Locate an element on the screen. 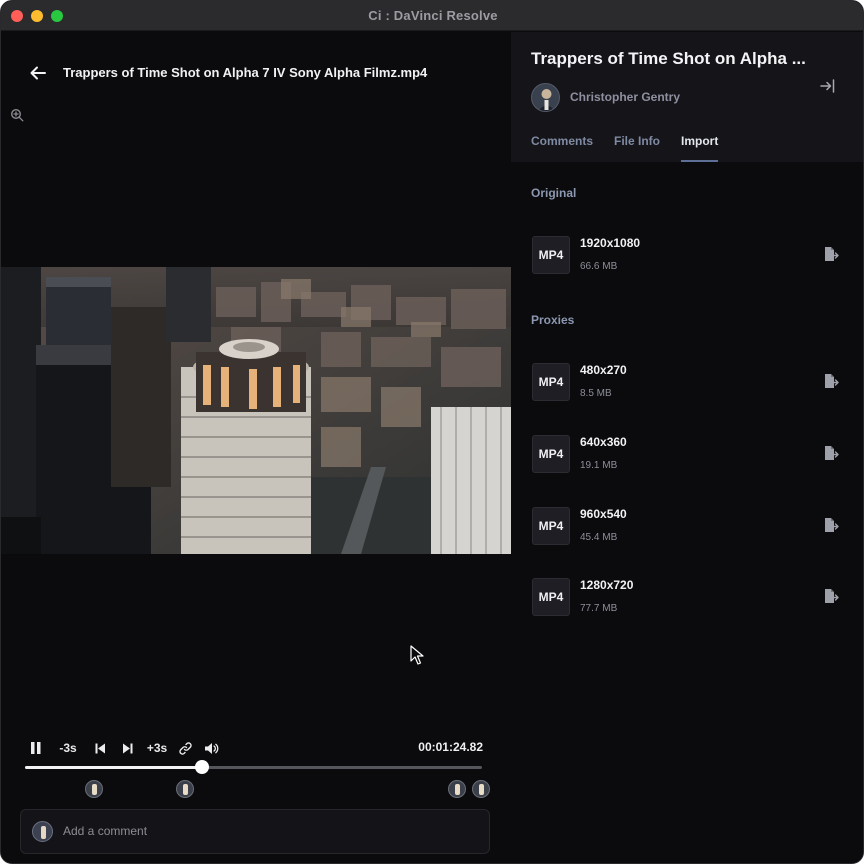 The width and height of the screenshot is (864, 864). comment-input: Add a comment is located at coordinates (255, 831).